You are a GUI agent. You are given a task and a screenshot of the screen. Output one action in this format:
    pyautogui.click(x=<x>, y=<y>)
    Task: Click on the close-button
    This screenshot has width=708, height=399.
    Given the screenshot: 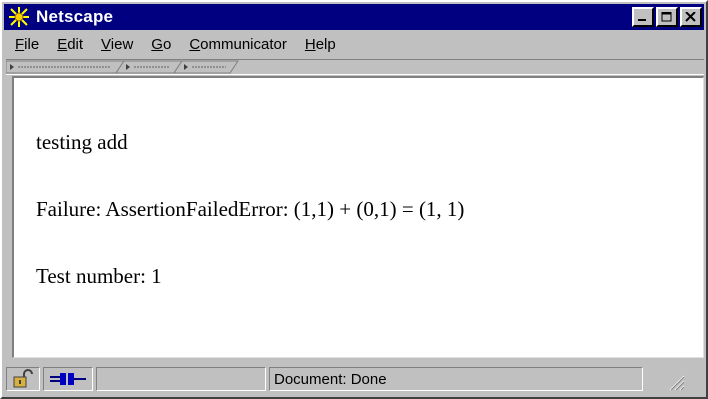 What is the action you would take?
    pyautogui.click(x=691, y=17)
    